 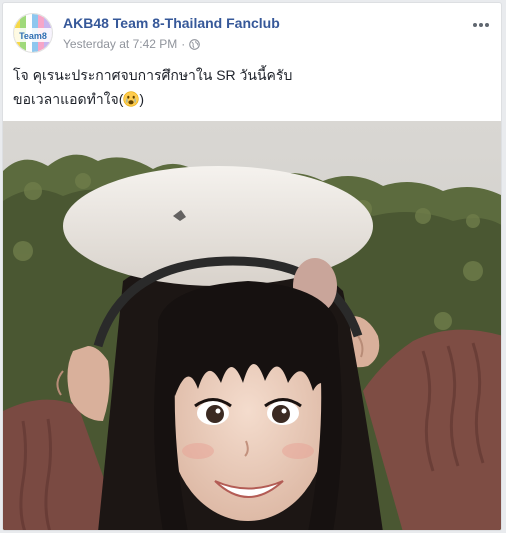 I want to click on page-avatar: Team8, so click(x=33, y=33).